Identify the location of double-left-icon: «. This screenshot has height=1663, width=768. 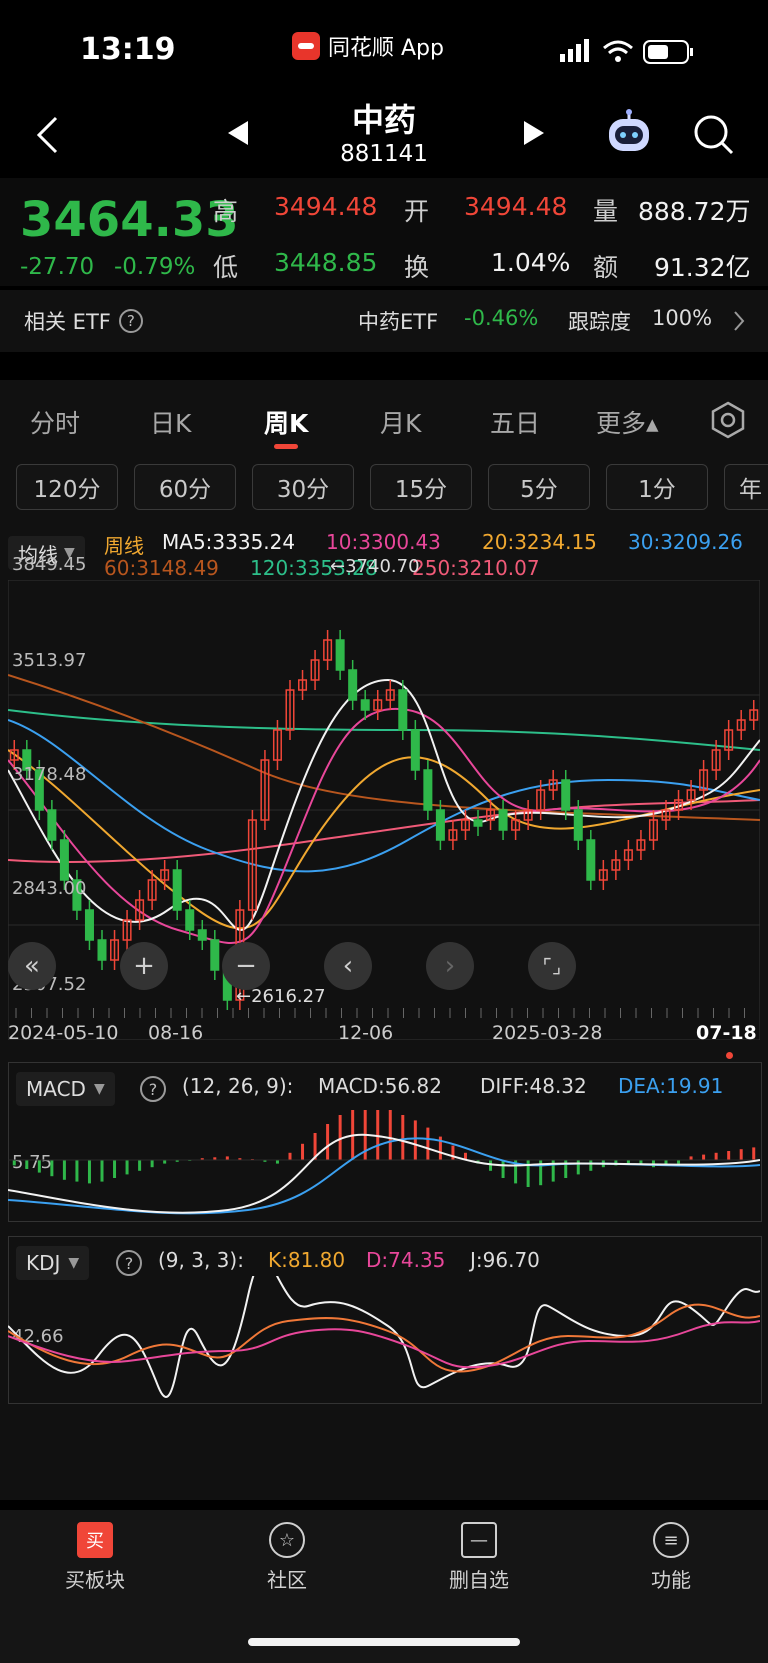
(32, 966).